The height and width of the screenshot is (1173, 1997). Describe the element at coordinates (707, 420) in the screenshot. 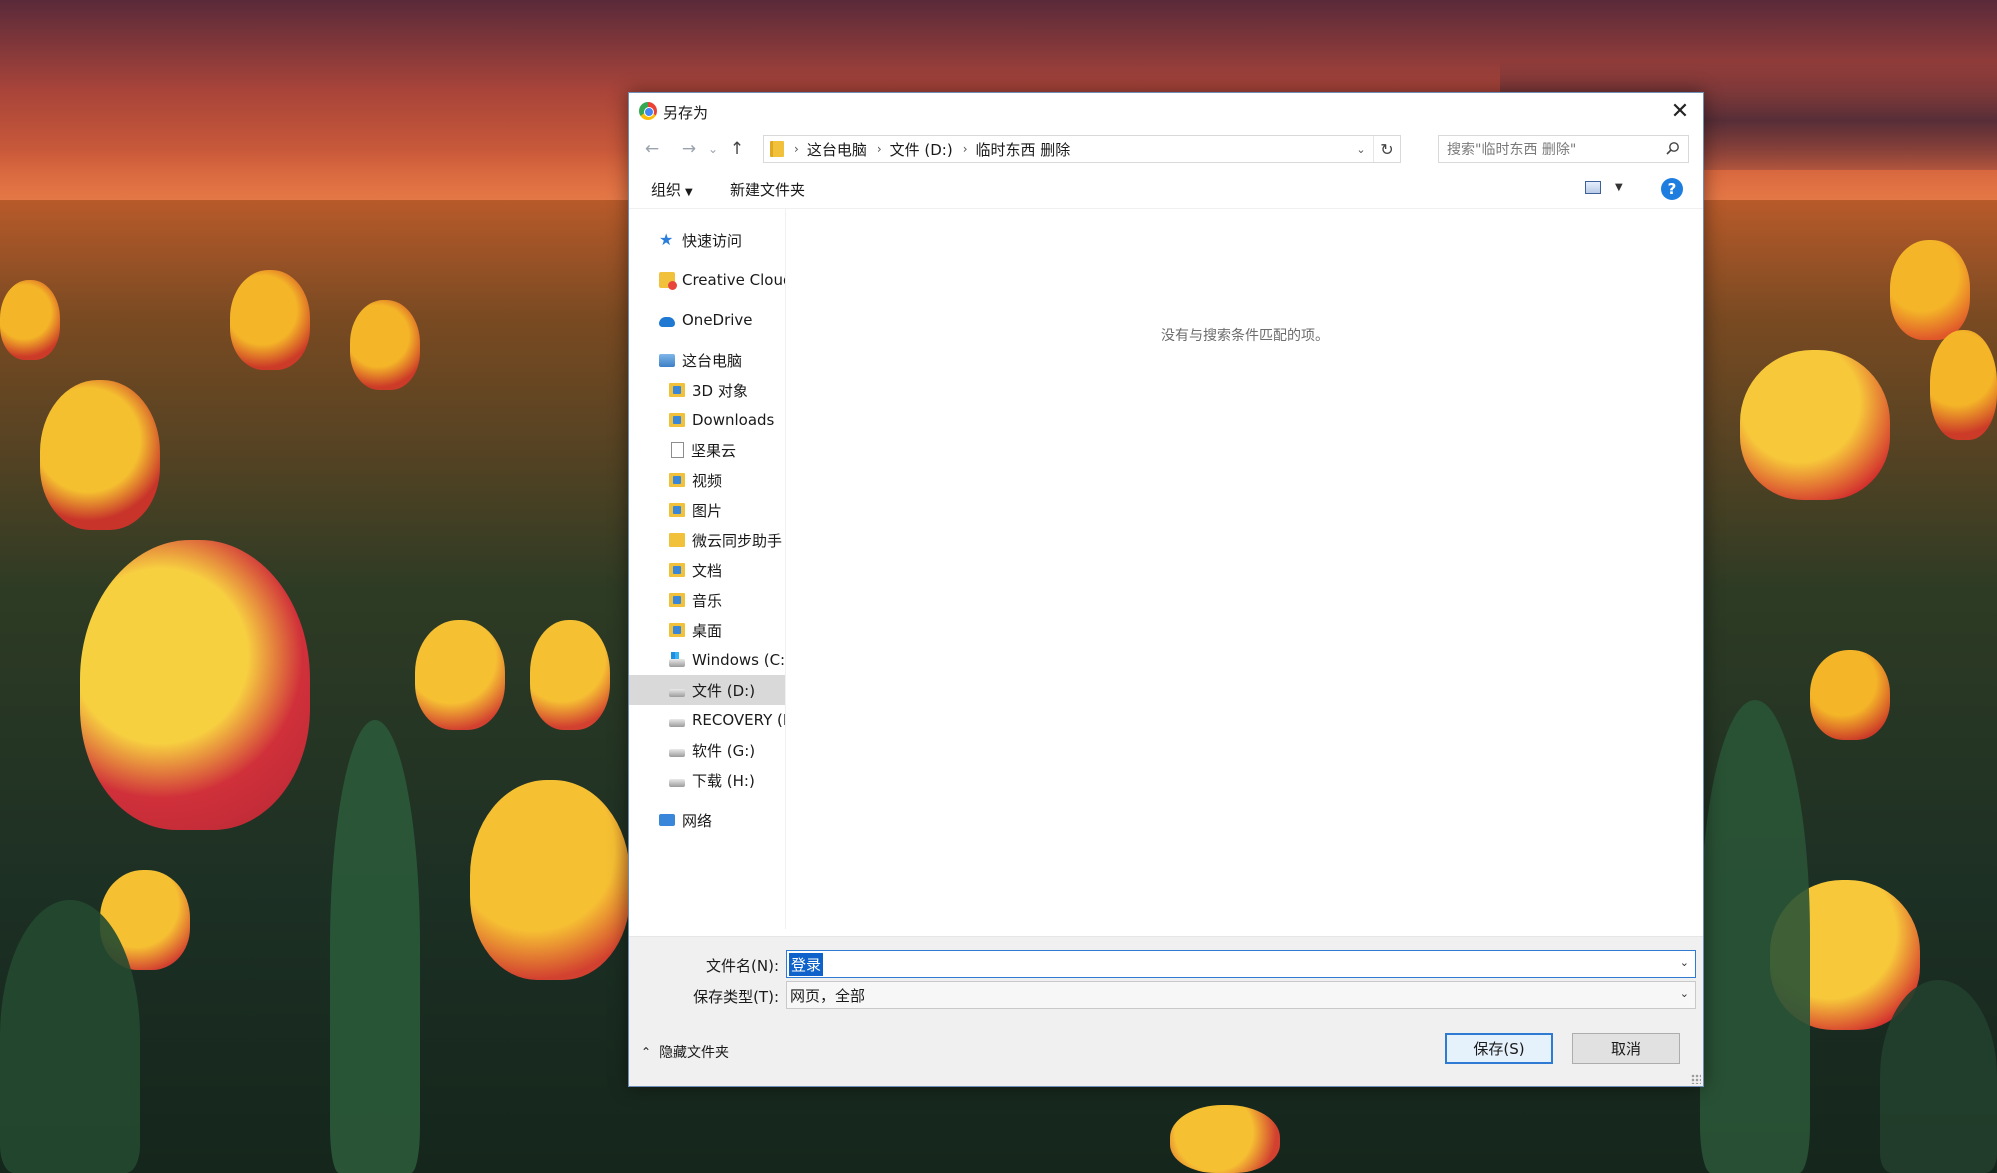

I see `nav-item-downloads: Downloads` at that location.